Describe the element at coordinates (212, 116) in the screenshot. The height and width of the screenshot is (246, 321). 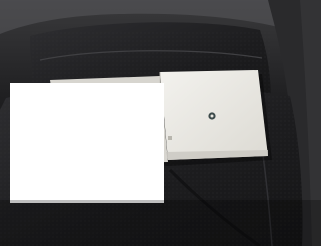
I see `brand-logo-icon` at that location.